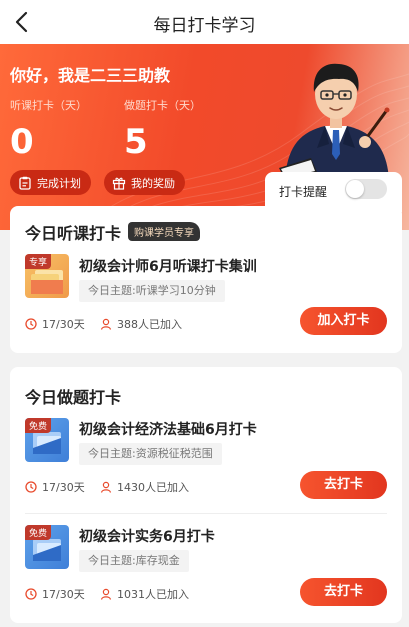  What do you see at coordinates (168, 266) in the screenshot?
I see `listen-course-title: 初级会计师6月听课打卡集训` at bounding box center [168, 266].